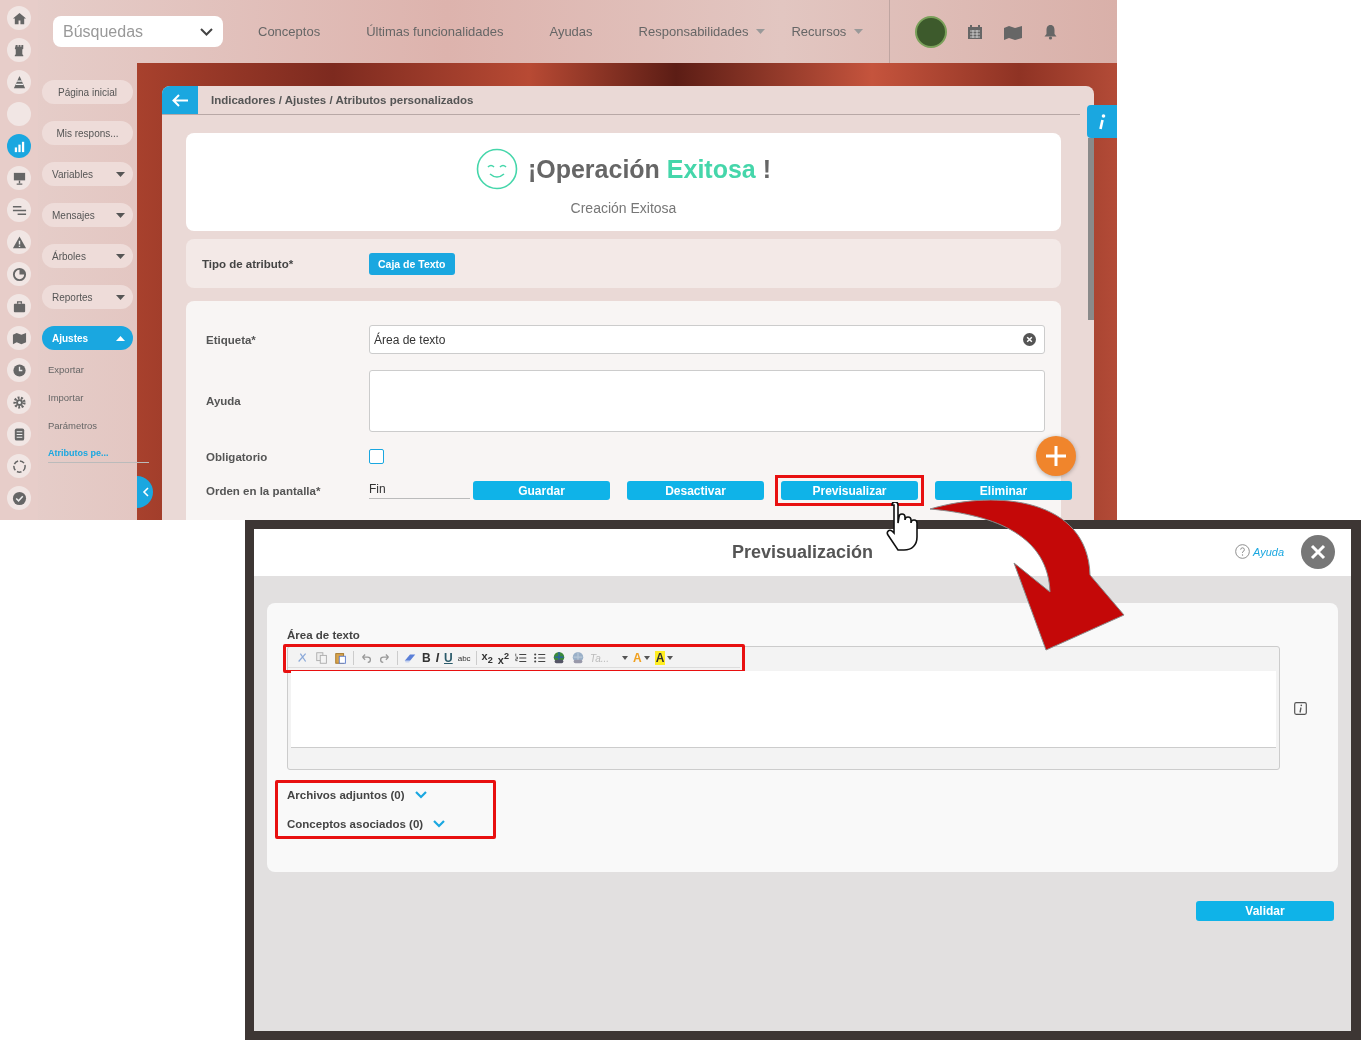 The height and width of the screenshot is (1040, 1361). What do you see at coordinates (559, 658) in the screenshot?
I see `globe-link-icon` at bounding box center [559, 658].